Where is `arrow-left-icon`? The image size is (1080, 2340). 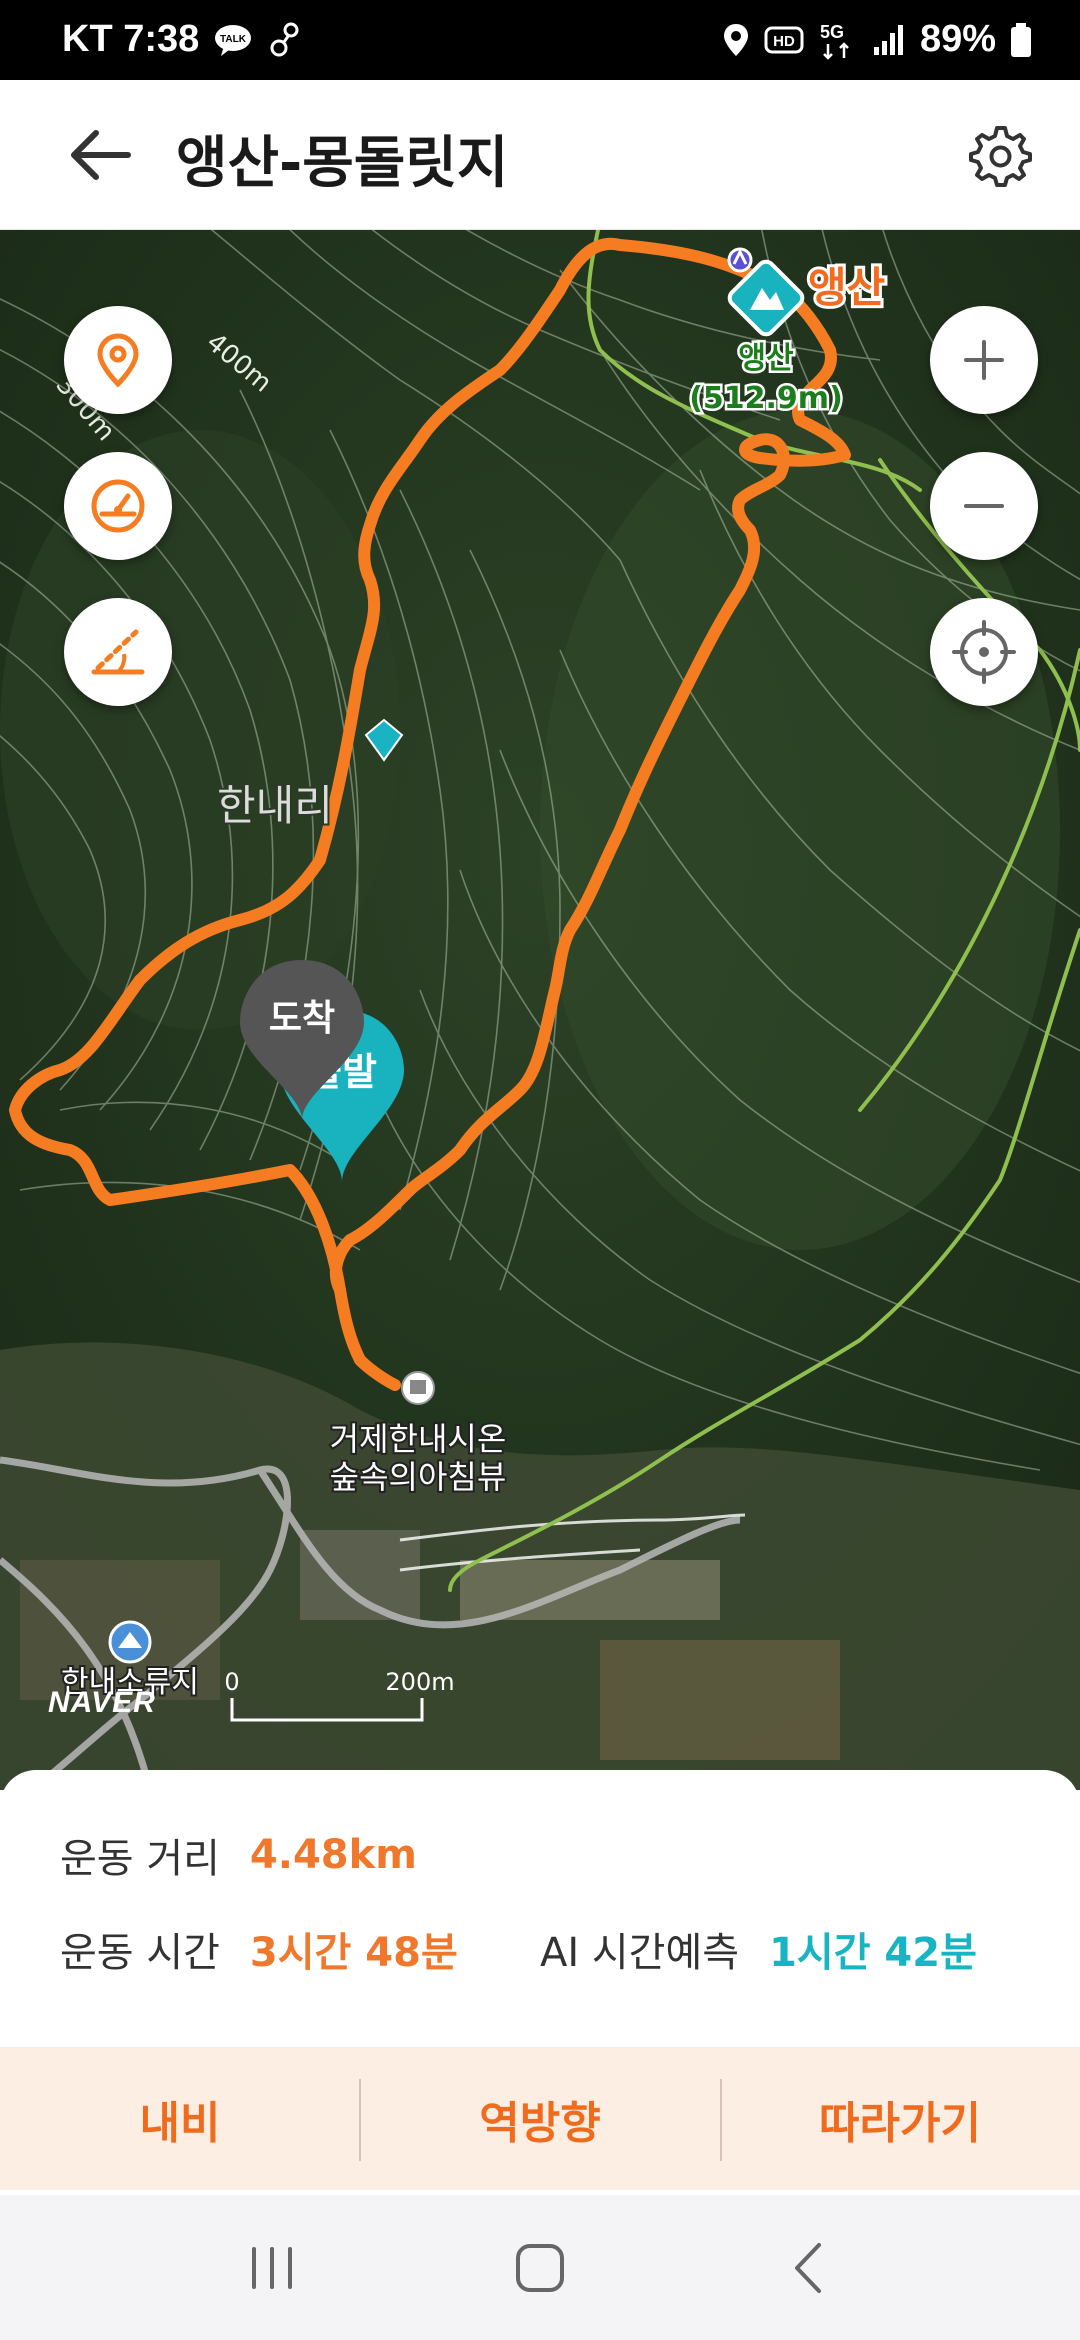 arrow-left-icon is located at coordinates (101, 155).